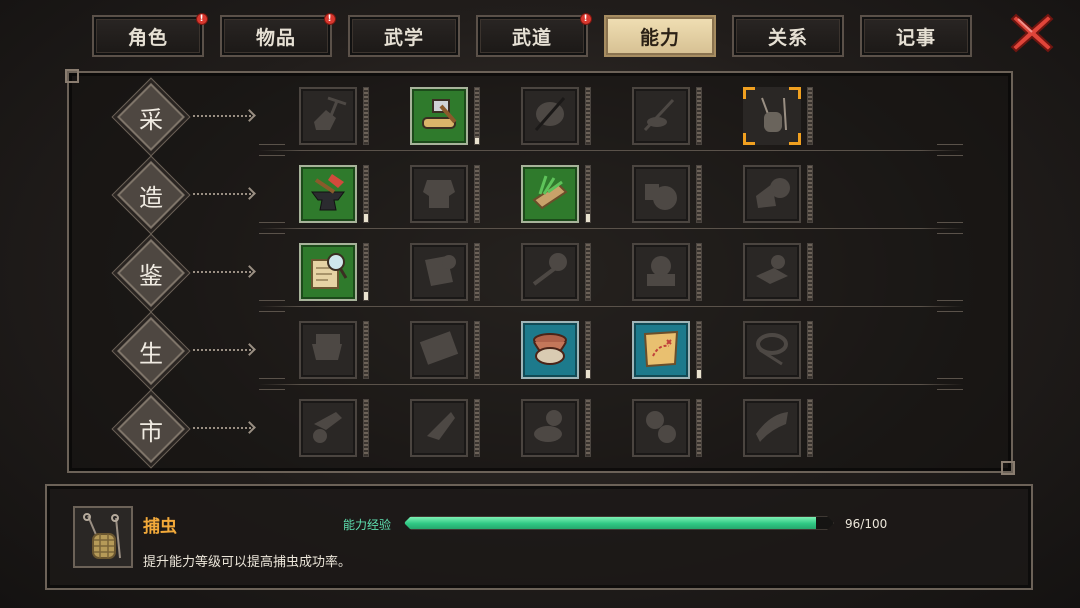 This screenshot has width=1080, height=608. I want to click on category-label: 鉴, so click(151, 275).